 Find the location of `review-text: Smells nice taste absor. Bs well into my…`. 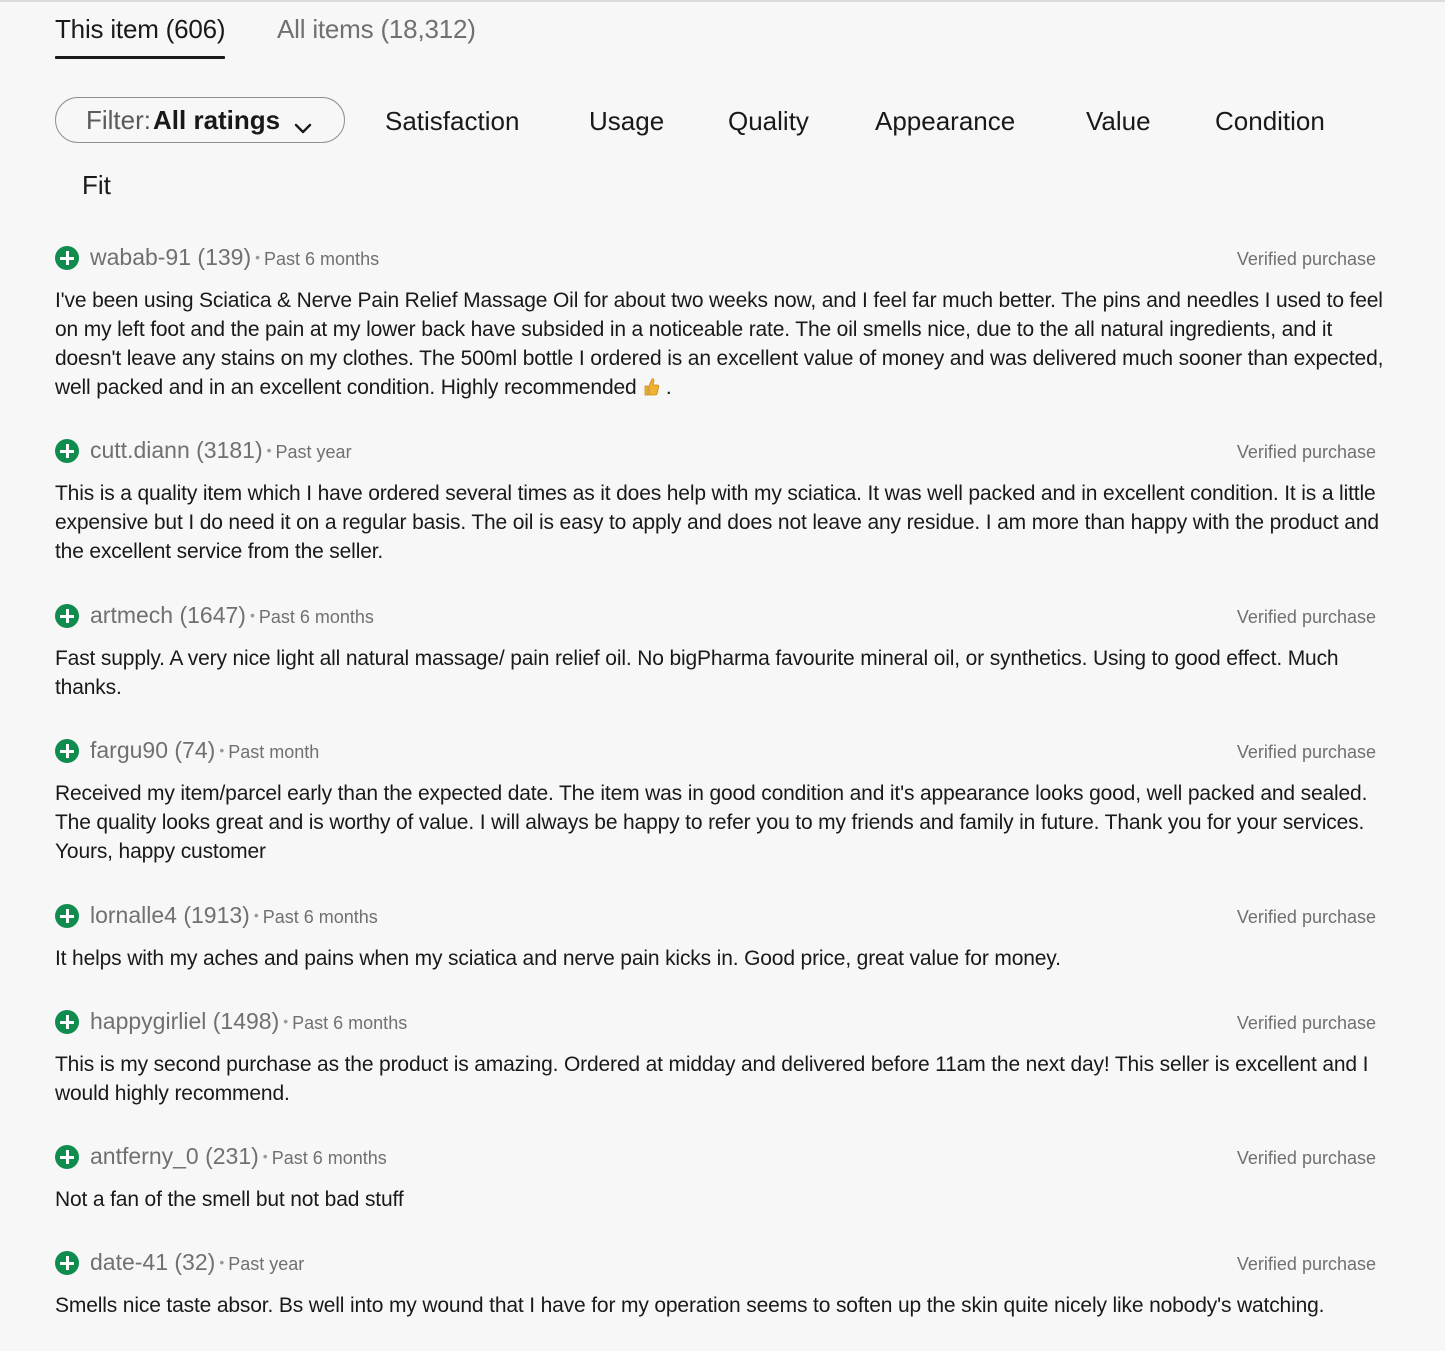

review-text: Smells nice taste absor. Bs well into my… is located at coordinates (690, 1305).